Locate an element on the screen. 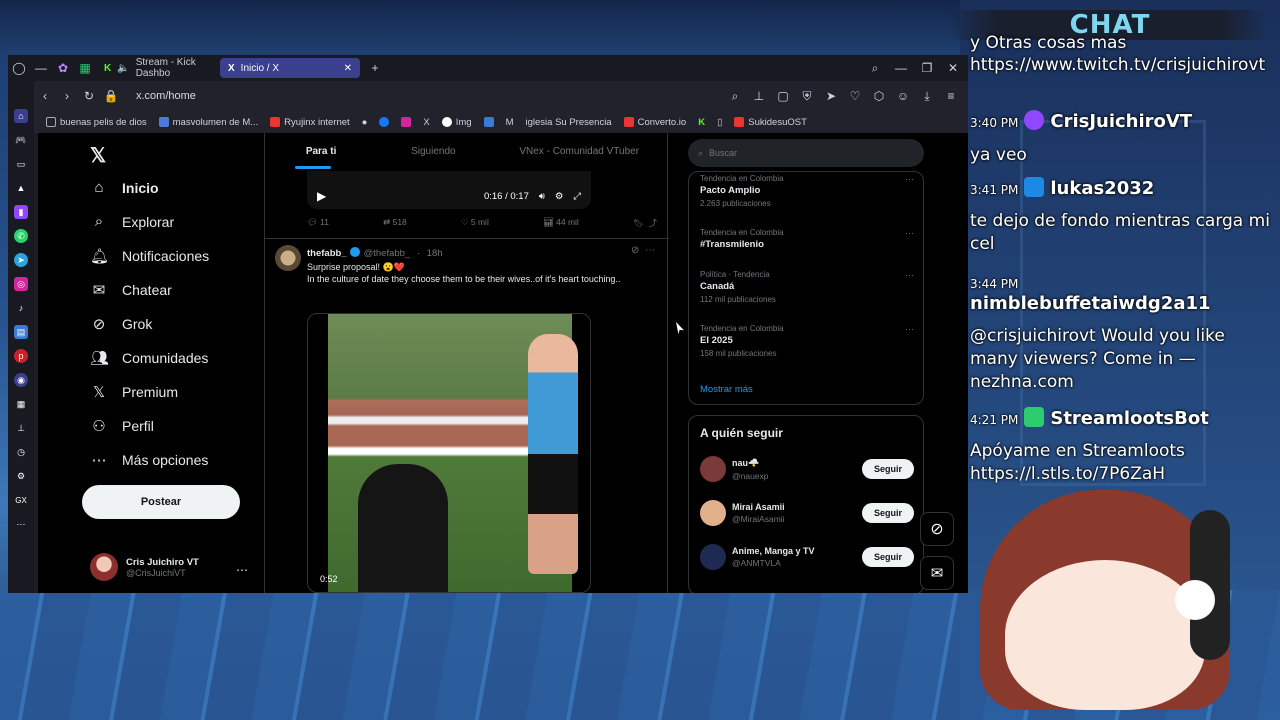 The width and height of the screenshot is (1280, 720). kick-bookmark-icon: K is located at coordinates (701, 122).